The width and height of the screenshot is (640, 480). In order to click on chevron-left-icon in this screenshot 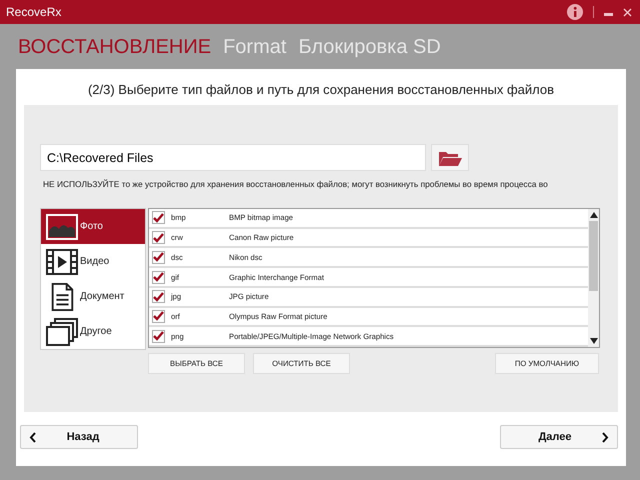, I will do `click(33, 437)`.